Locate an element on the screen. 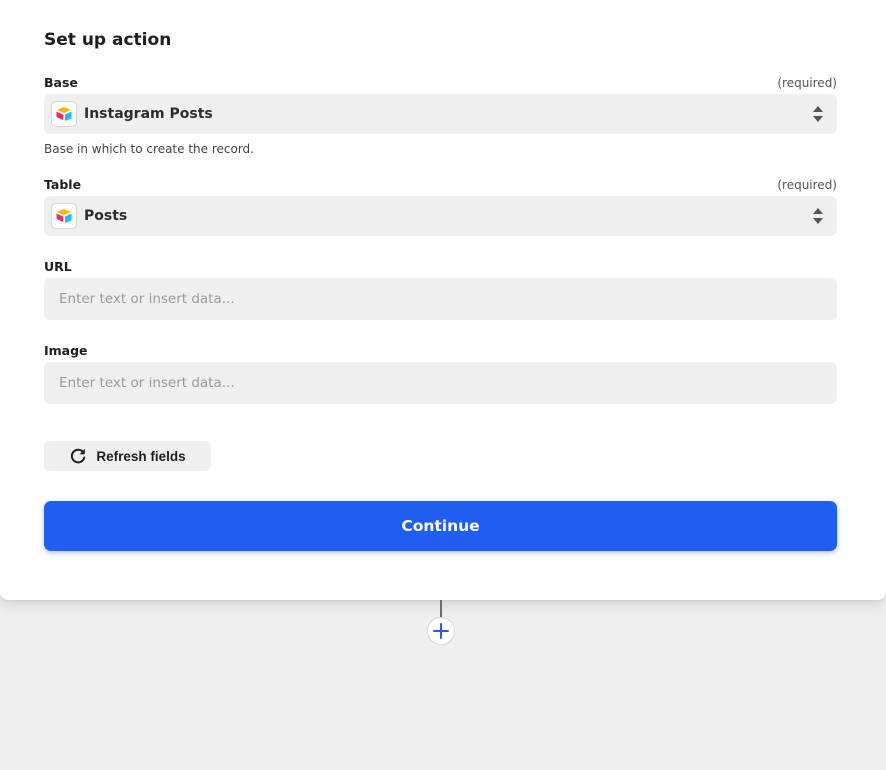 The image size is (886, 770). base-select-value: Instagram Posts is located at coordinates (148, 114).